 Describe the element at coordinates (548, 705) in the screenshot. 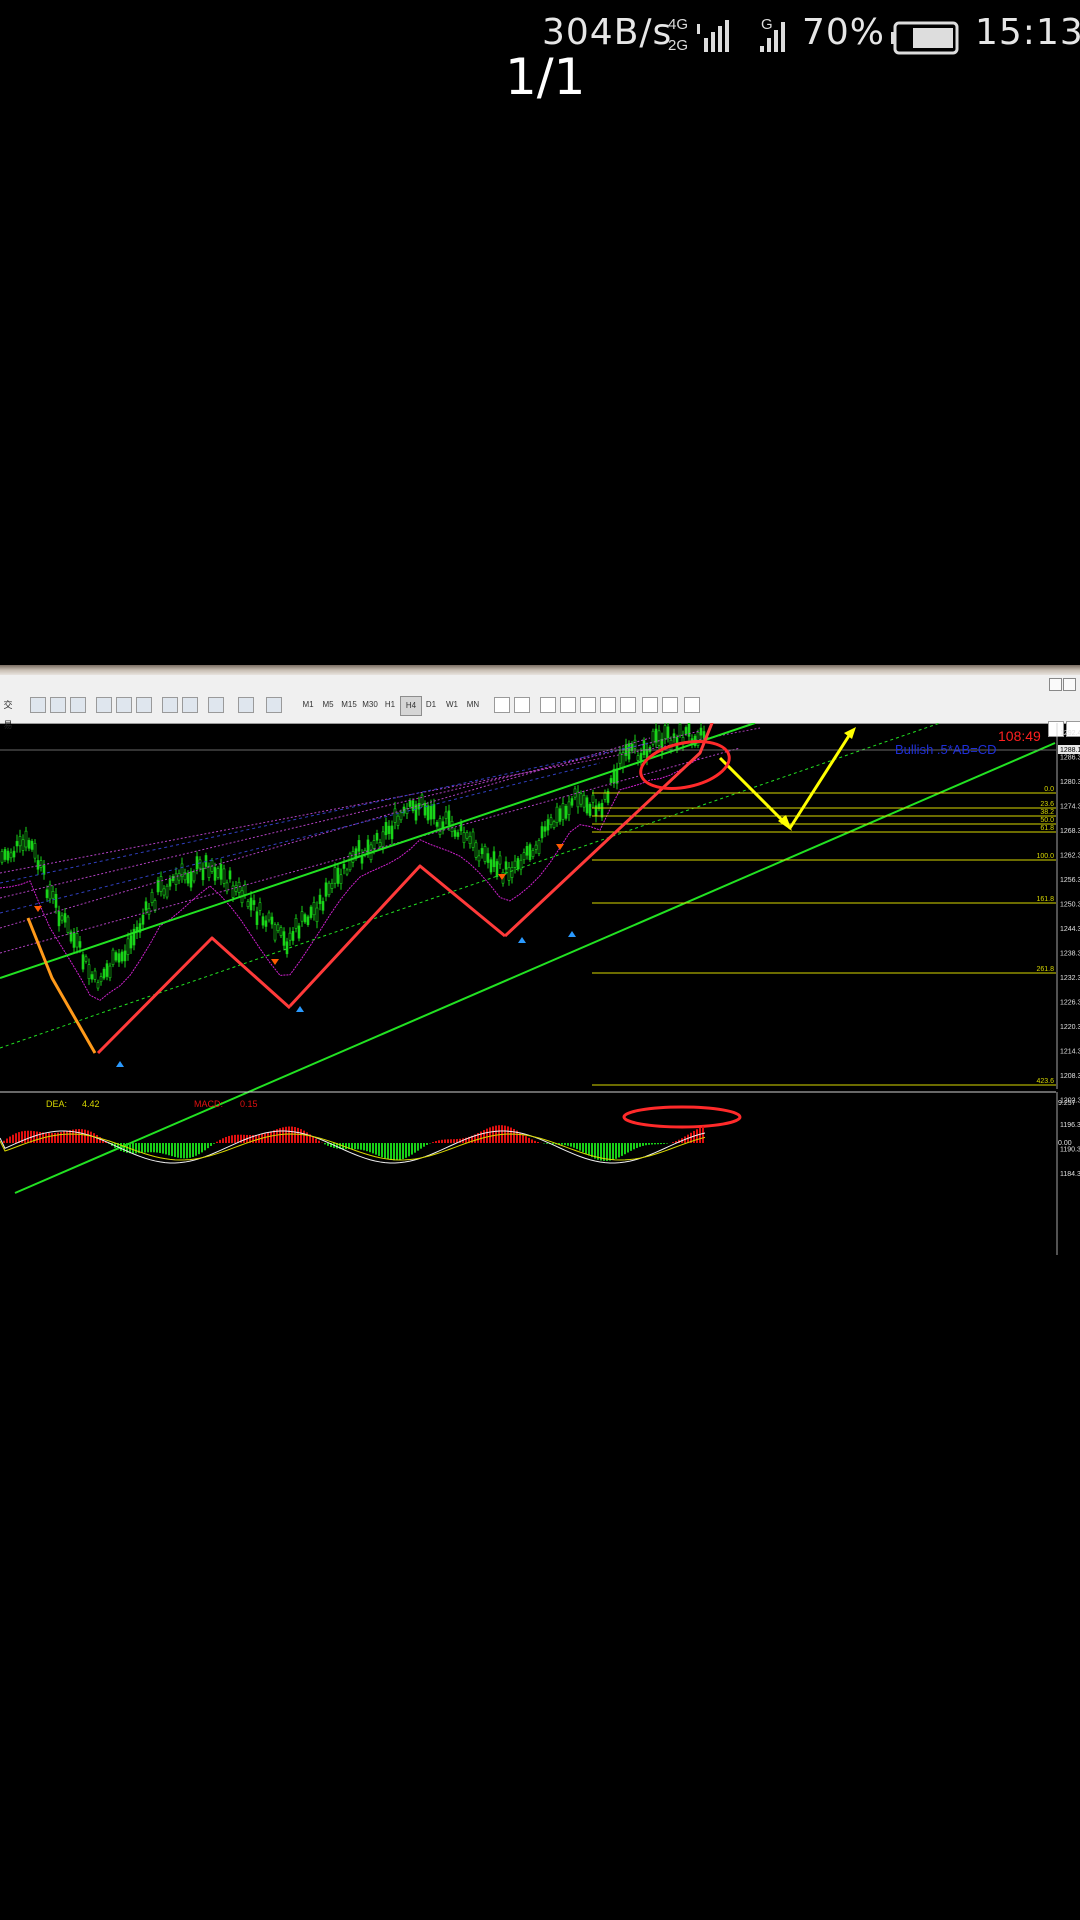

I see `vertical-line-icon` at that location.